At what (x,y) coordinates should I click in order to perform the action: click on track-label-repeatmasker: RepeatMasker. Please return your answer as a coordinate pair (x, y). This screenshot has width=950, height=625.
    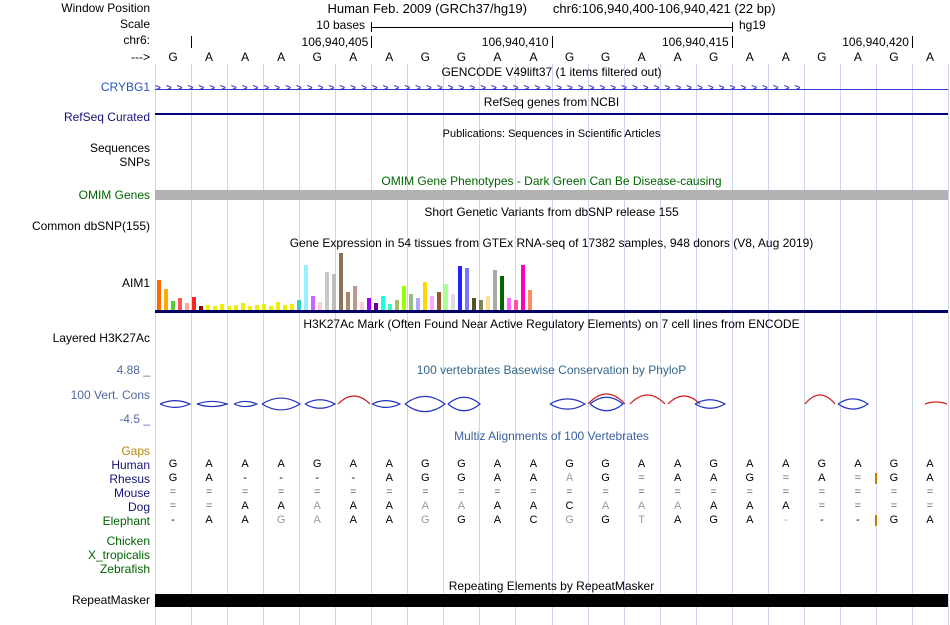
    Looking at the image, I should click on (111, 600).